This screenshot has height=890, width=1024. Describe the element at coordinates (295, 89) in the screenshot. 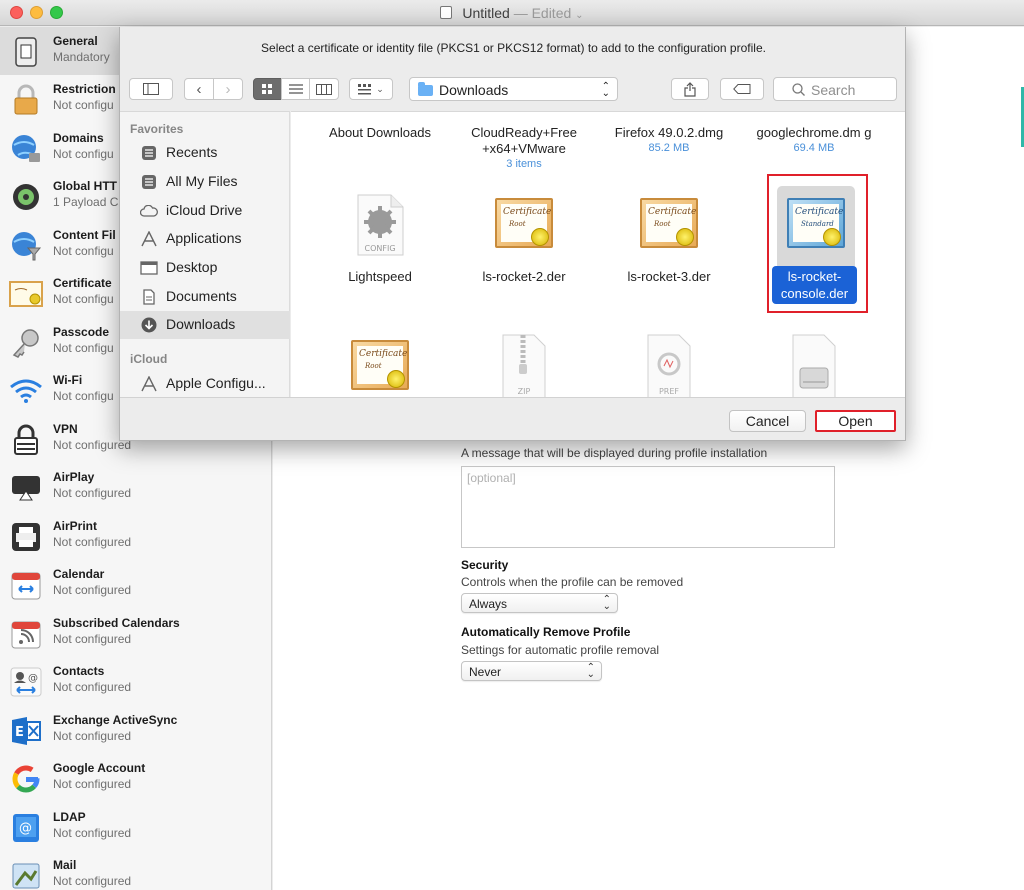

I see `list-view-button` at that location.